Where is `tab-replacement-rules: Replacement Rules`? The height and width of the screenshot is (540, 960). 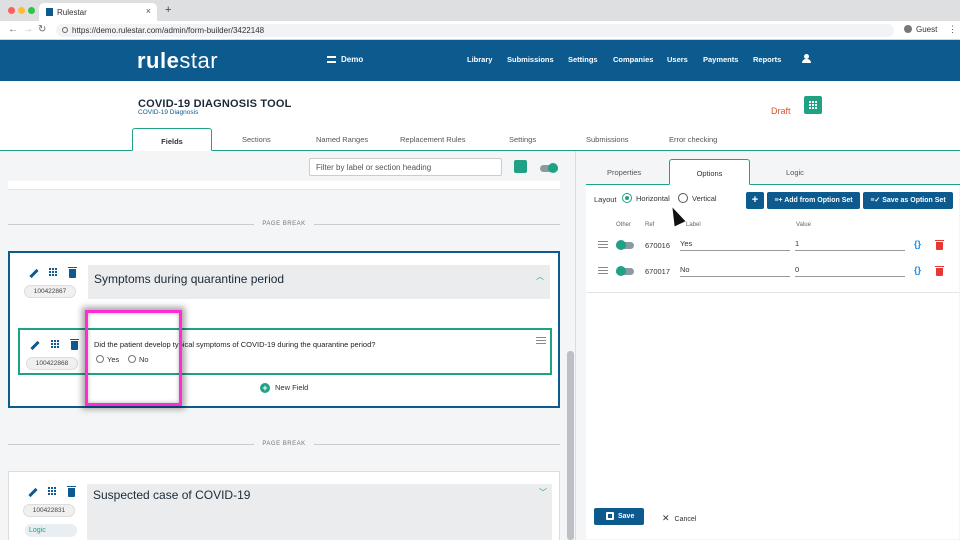
tab-replacement-rules: Replacement Rules is located at coordinates (432, 139).